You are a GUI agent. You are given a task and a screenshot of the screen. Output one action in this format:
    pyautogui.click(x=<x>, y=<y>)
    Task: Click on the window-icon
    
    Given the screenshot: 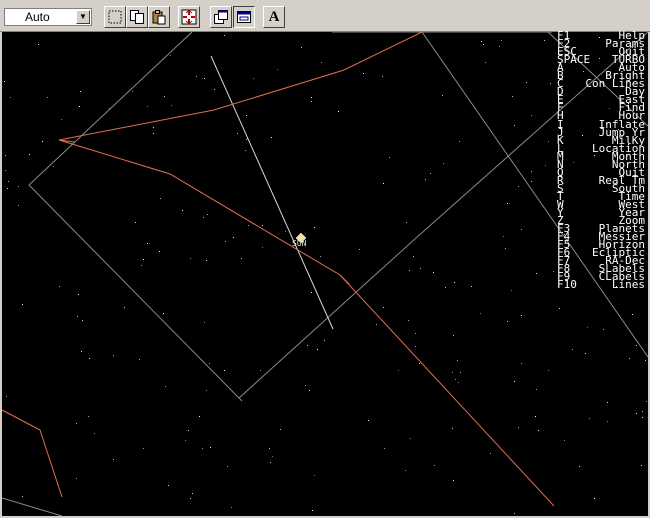 What is the action you would take?
    pyautogui.click(x=244, y=17)
    